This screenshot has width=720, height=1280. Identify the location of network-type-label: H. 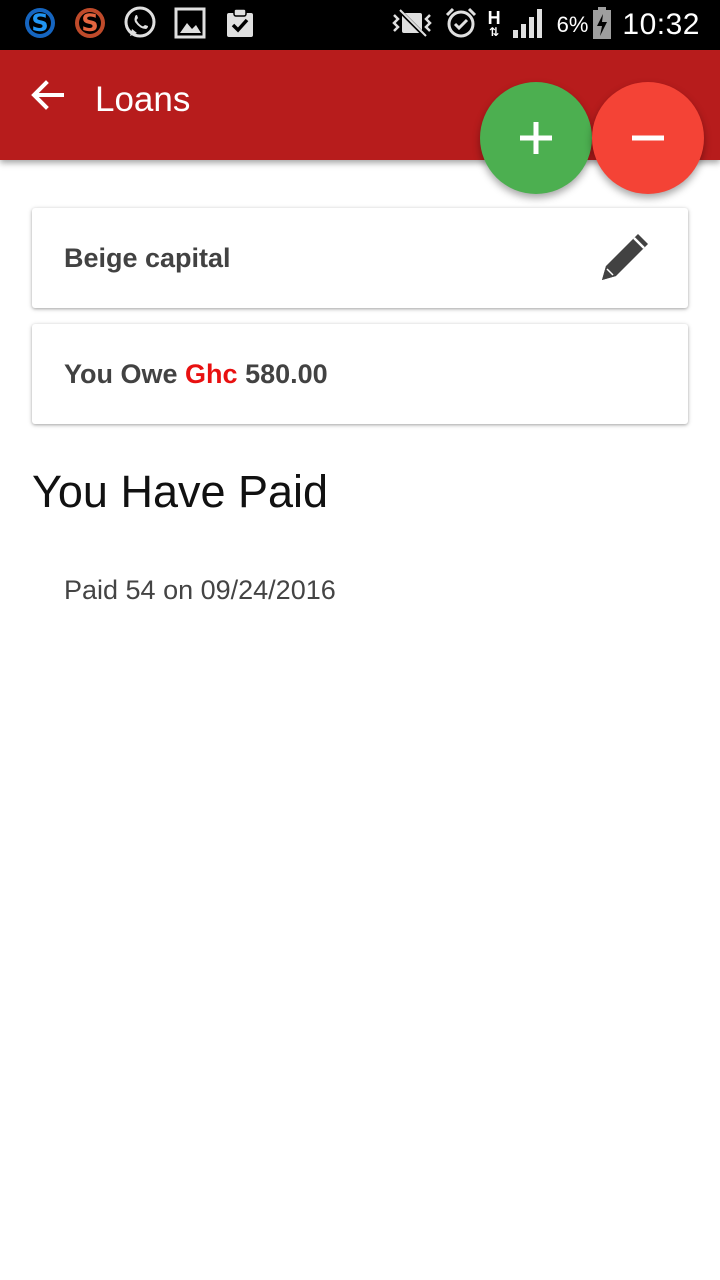
(494, 18).